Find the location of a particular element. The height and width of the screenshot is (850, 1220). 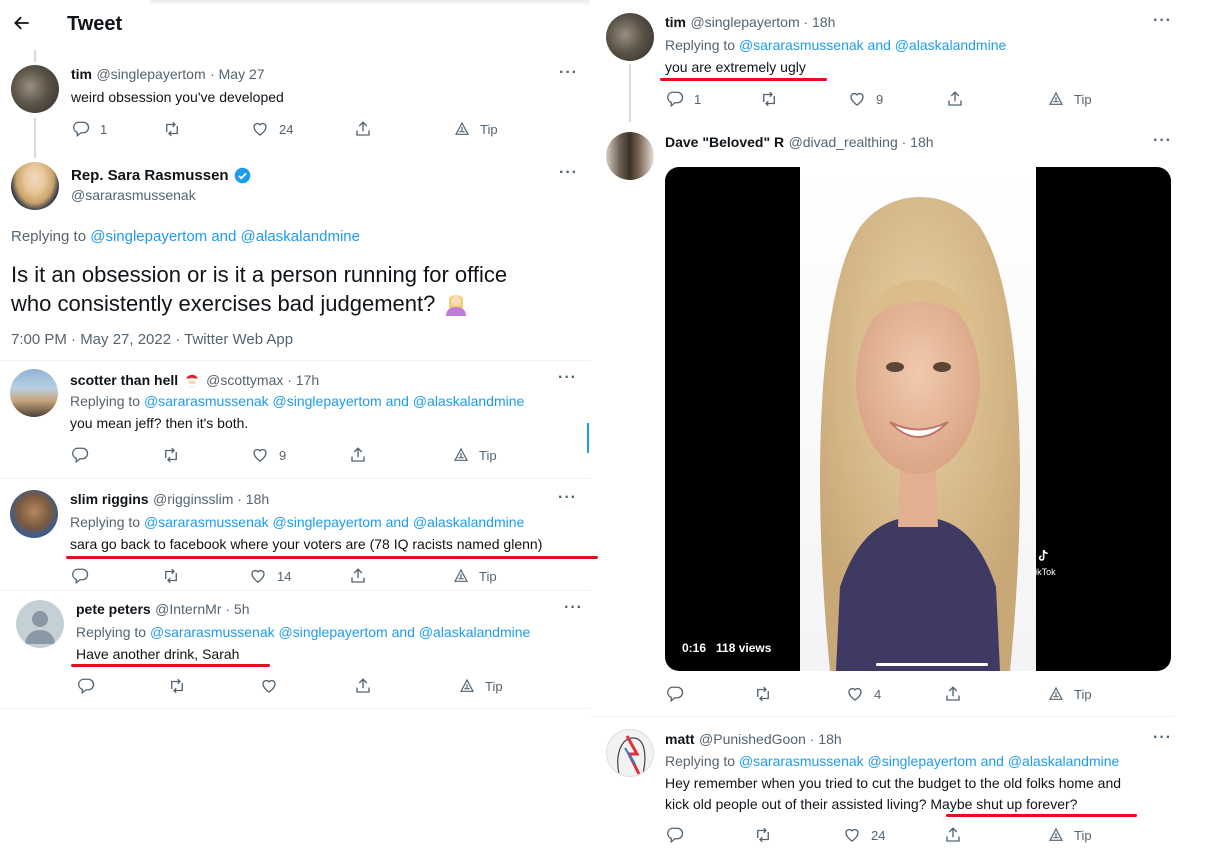

replying-to-users: @singlepayertom and @alaskalandmine is located at coordinates (225, 236).